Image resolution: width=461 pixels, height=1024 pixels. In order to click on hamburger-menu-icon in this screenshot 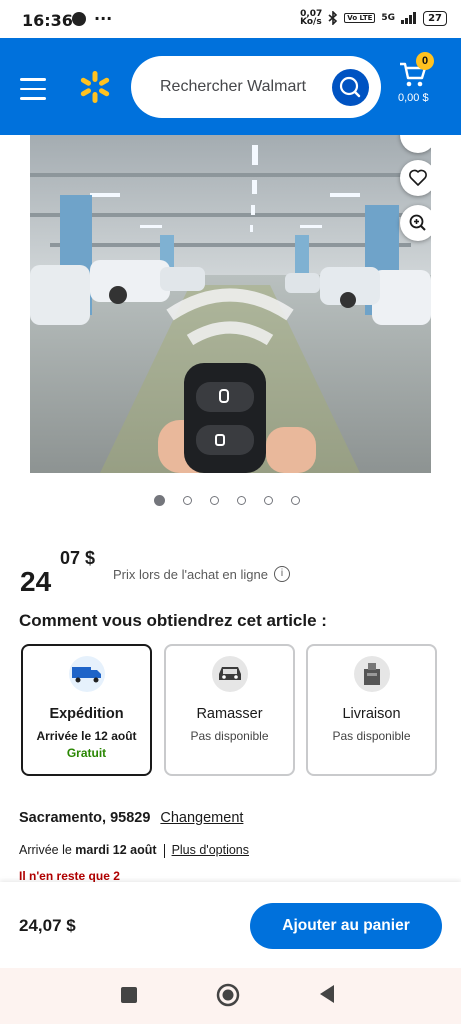, I will do `click(33, 92)`.